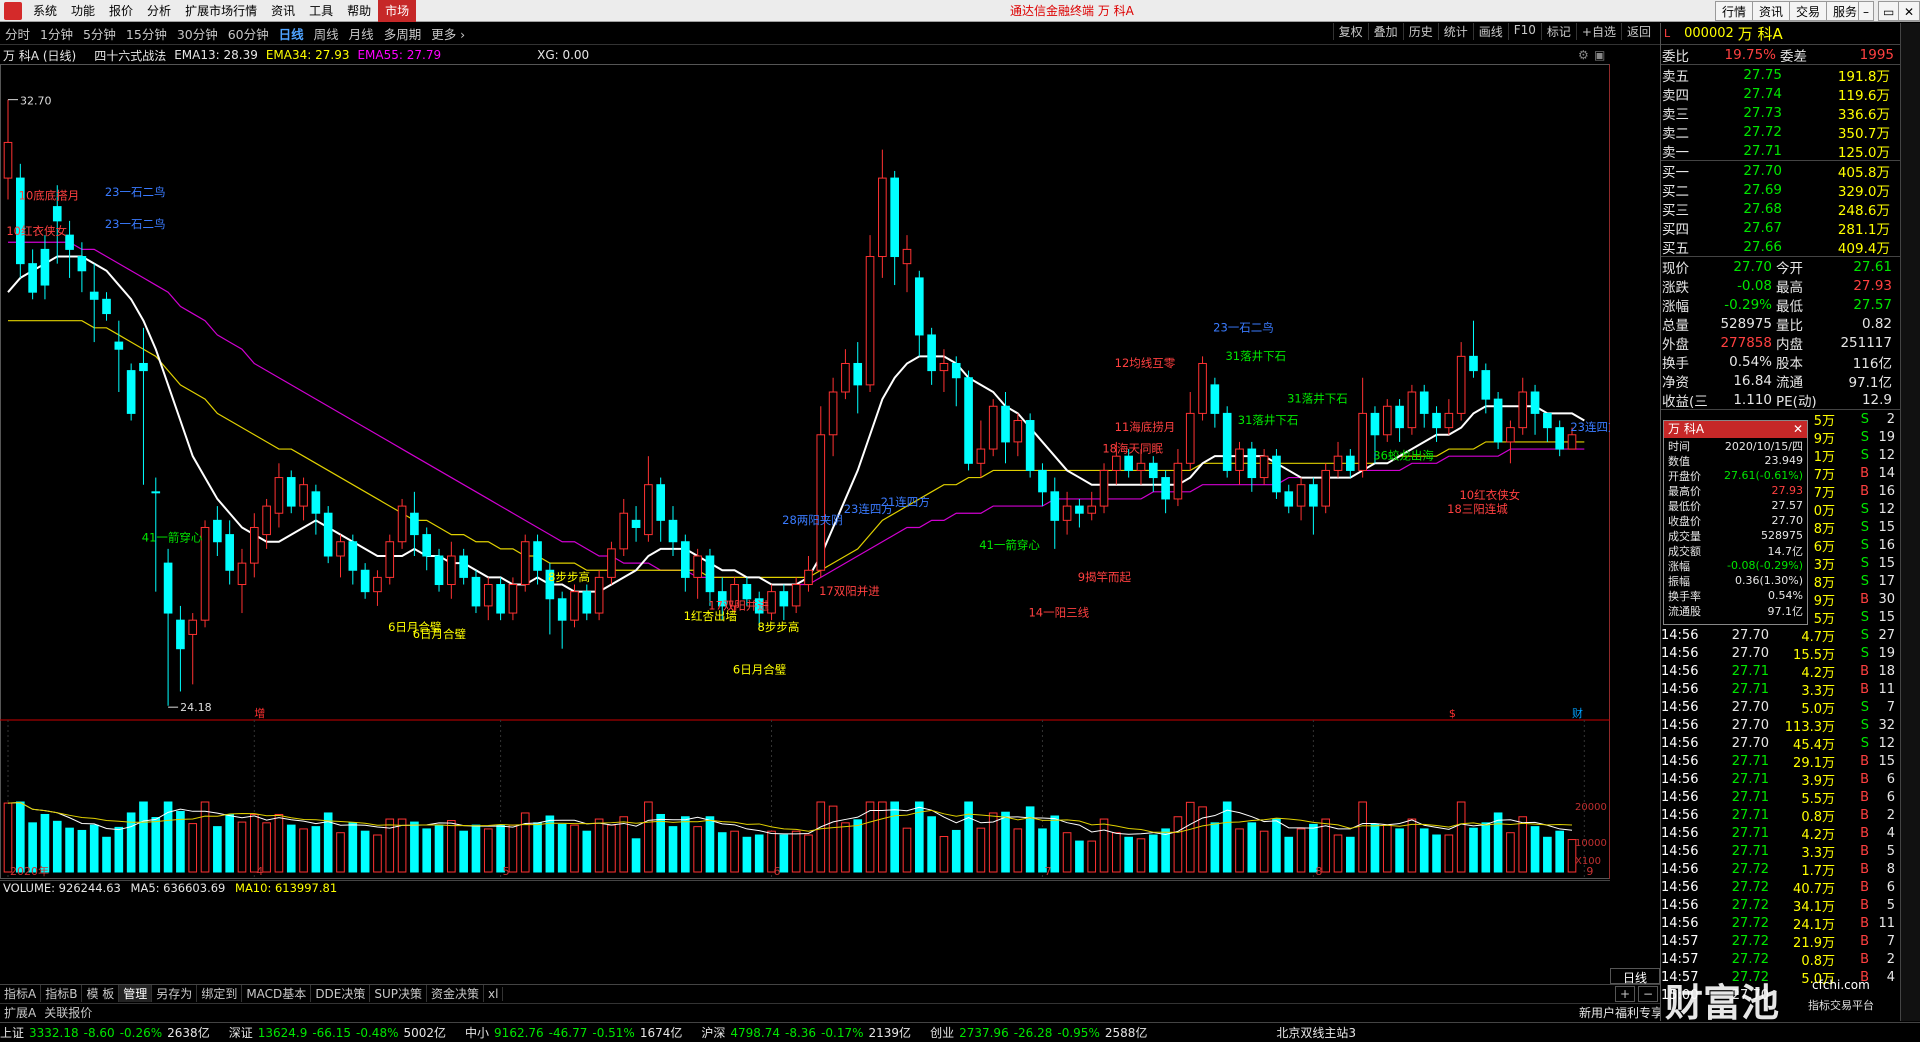 Image resolution: width=1920 pixels, height=1042 pixels. Describe the element at coordinates (1889, 11) in the screenshot. I see `restore-icon: ▭` at that location.